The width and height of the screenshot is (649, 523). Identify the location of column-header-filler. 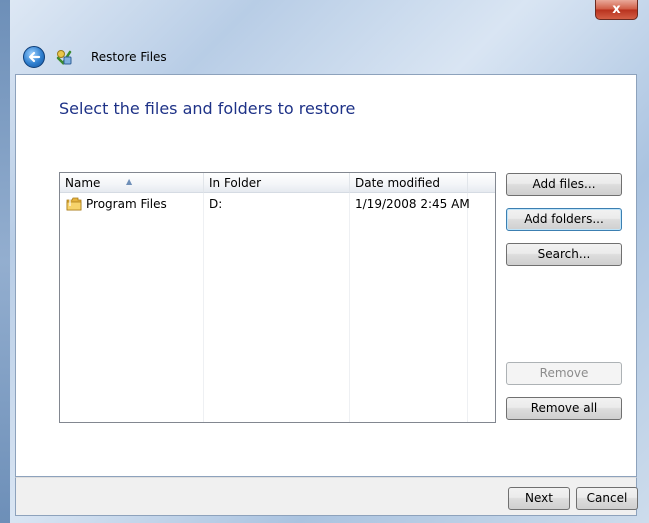
(481, 183).